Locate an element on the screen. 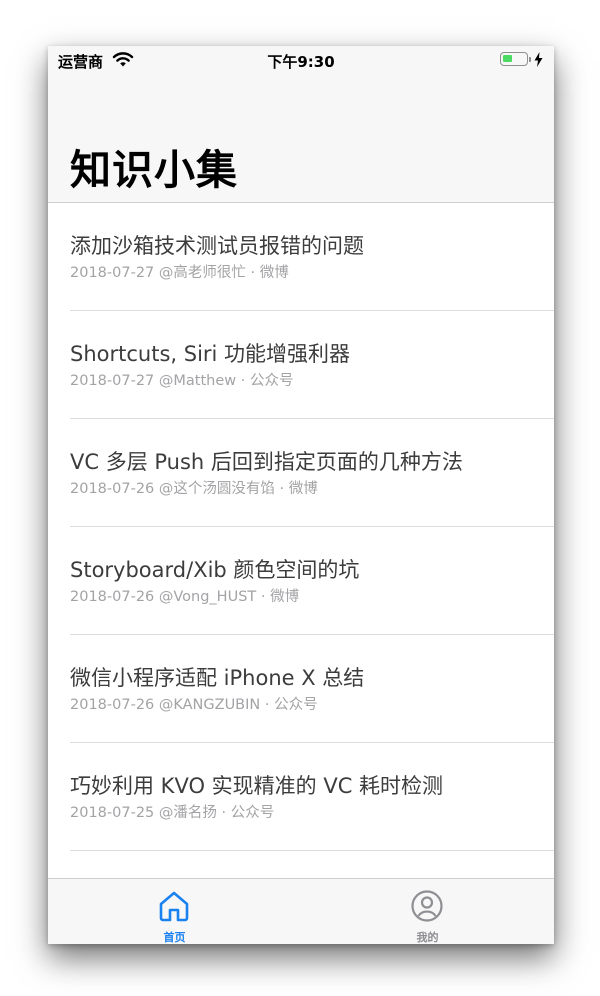  article-meta: 2018-07-26 @KANGZUBIN · 公众号 is located at coordinates (194, 705).